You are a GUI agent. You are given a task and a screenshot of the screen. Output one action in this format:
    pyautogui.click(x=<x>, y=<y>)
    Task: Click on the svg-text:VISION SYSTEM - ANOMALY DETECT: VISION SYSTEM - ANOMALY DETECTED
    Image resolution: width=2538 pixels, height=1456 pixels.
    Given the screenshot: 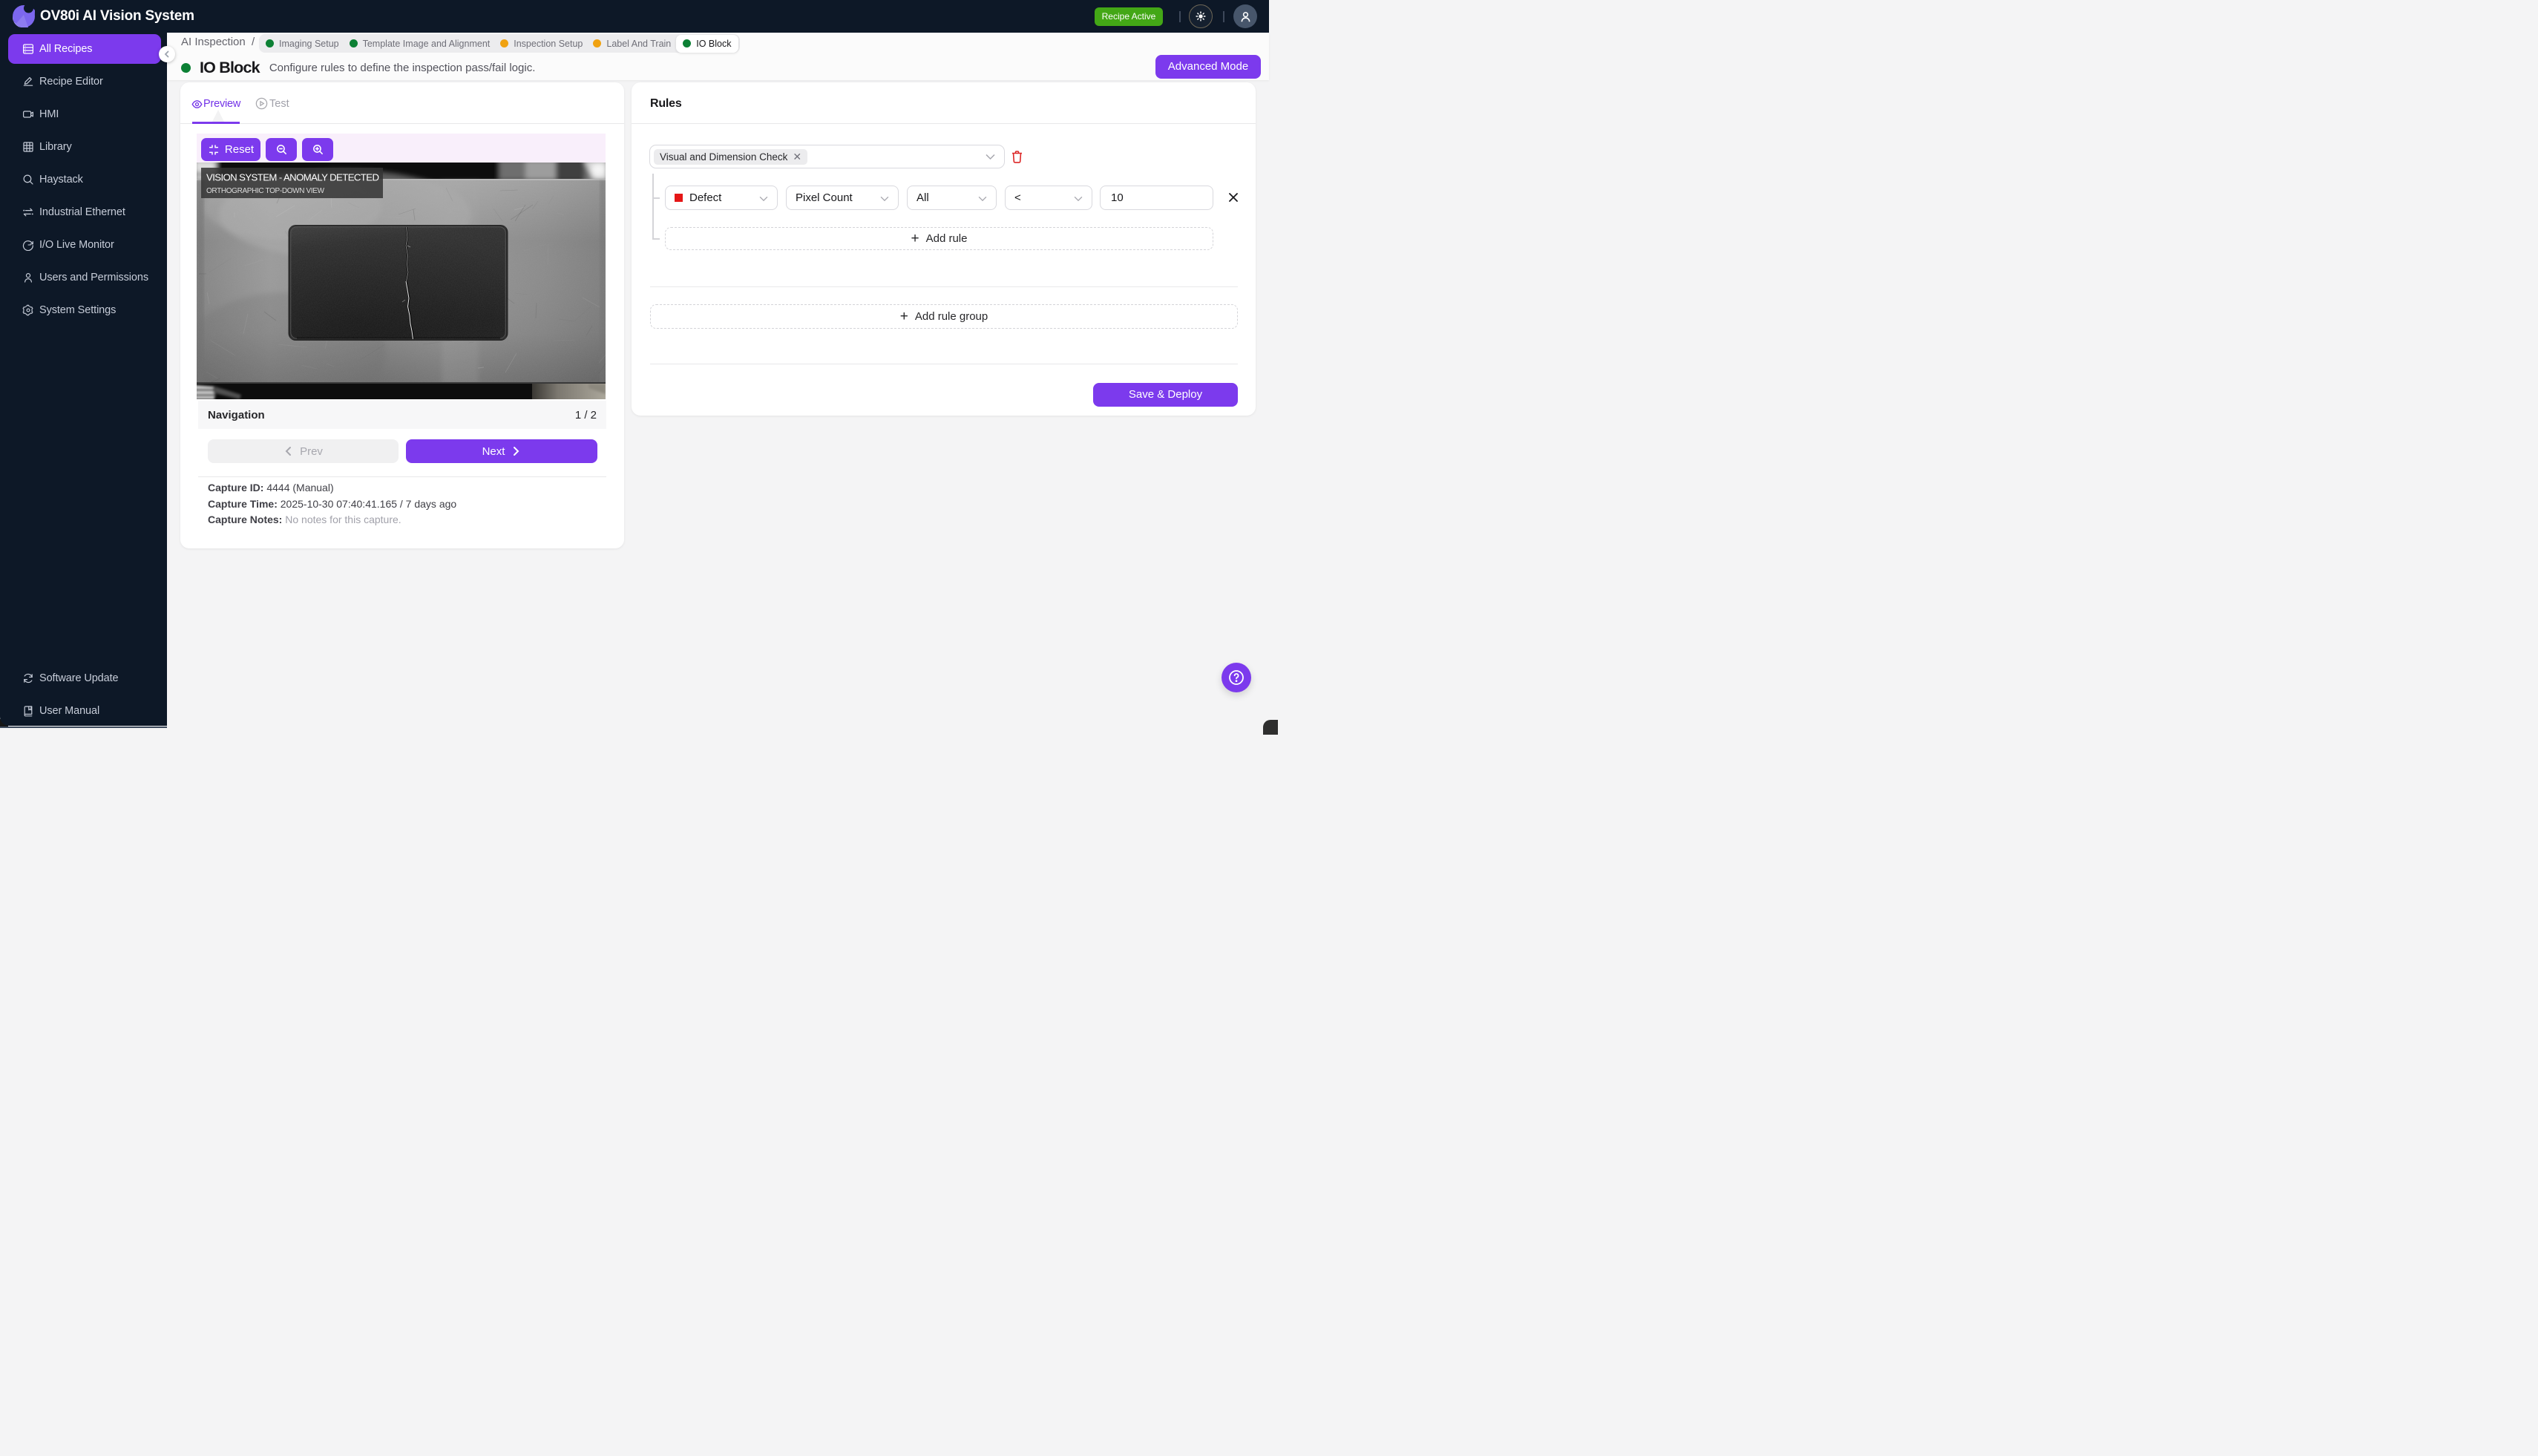 What is the action you would take?
    pyautogui.click(x=292, y=178)
    